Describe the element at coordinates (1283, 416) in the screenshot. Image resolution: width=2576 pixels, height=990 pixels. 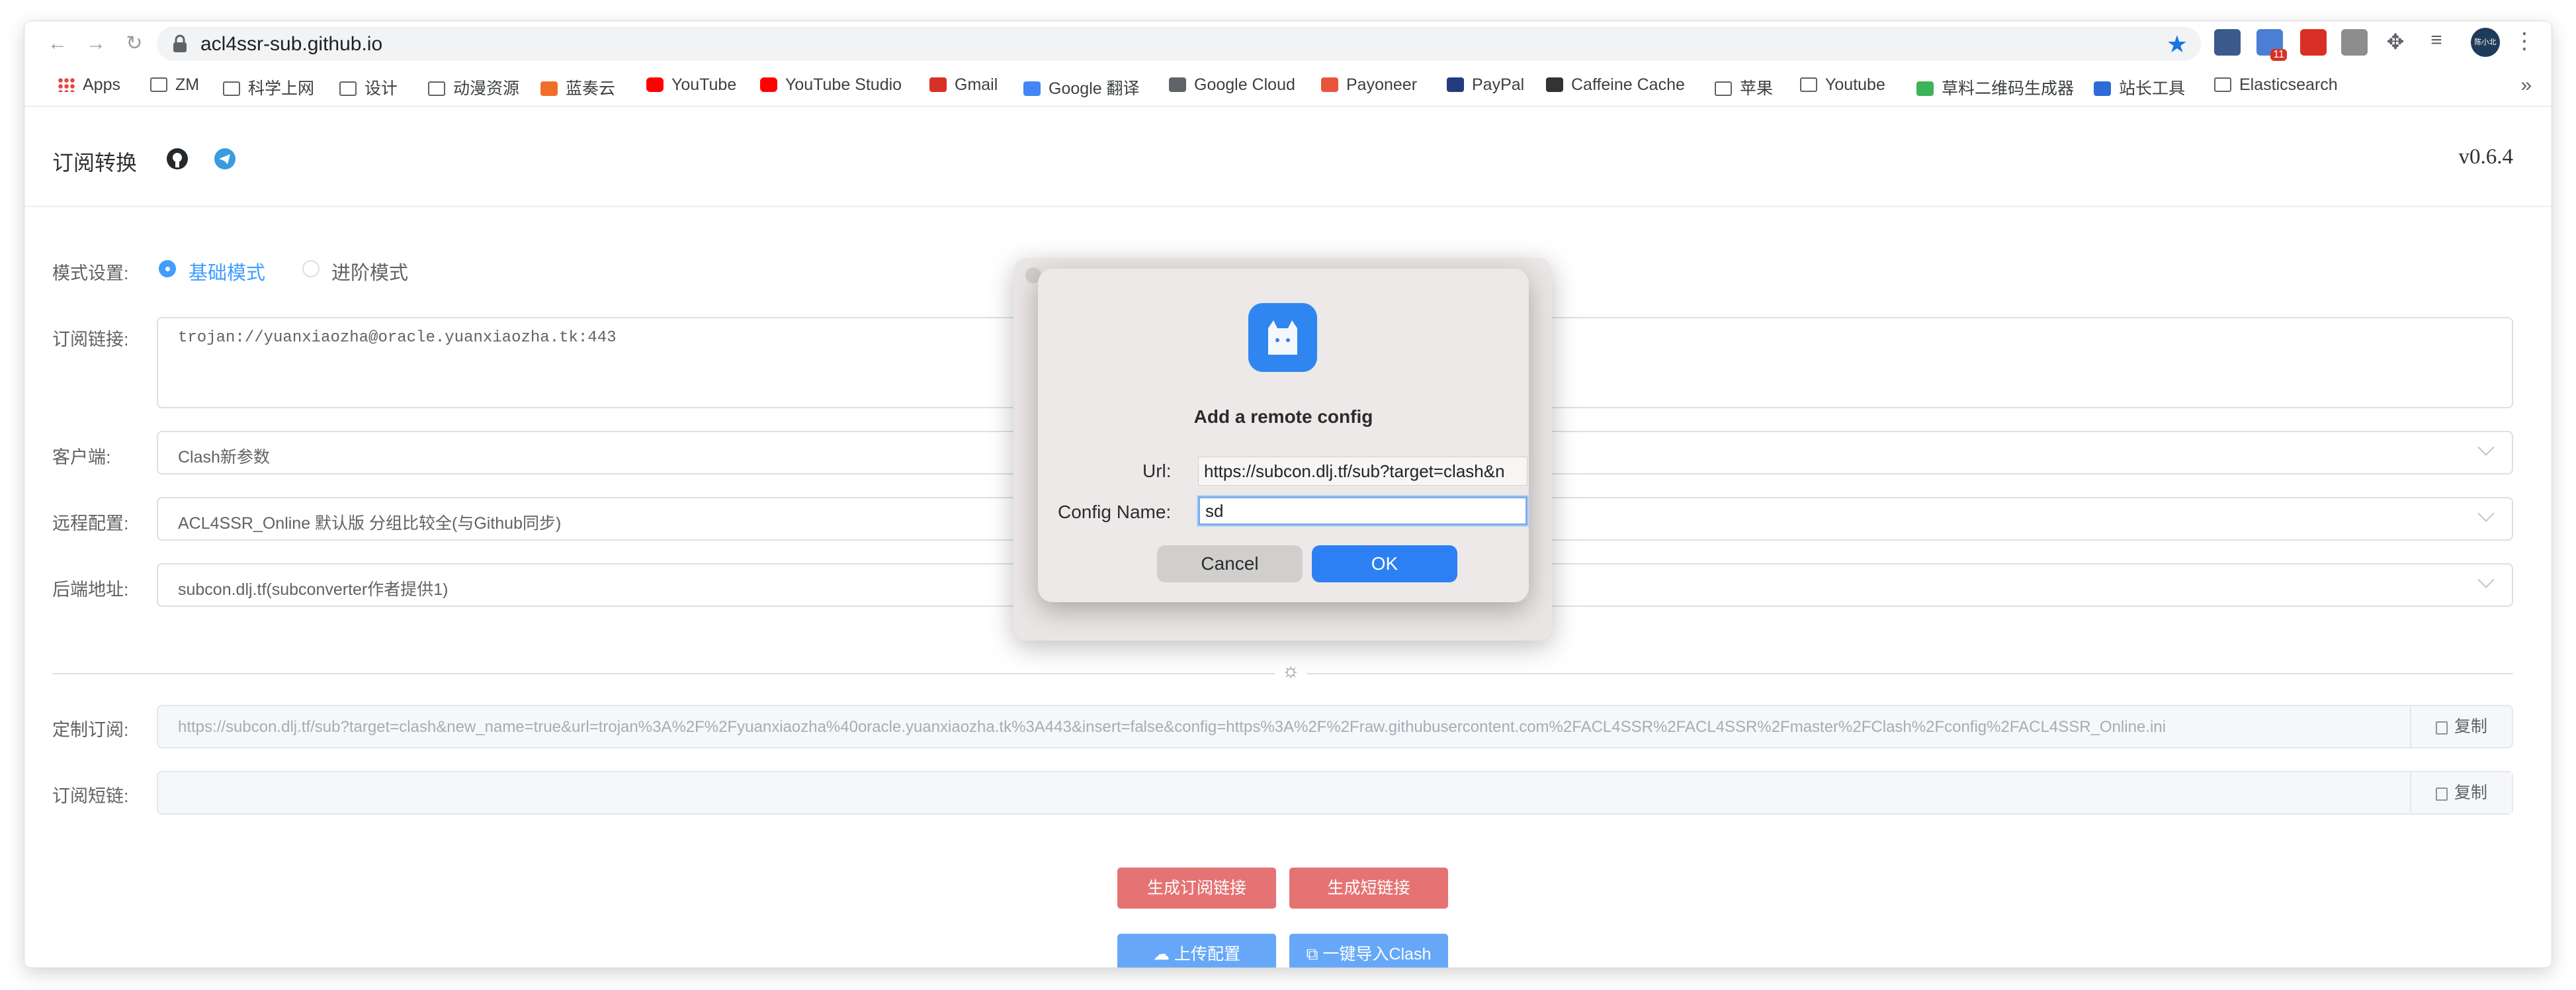
I see `dialog-title: Add a remote config` at that location.